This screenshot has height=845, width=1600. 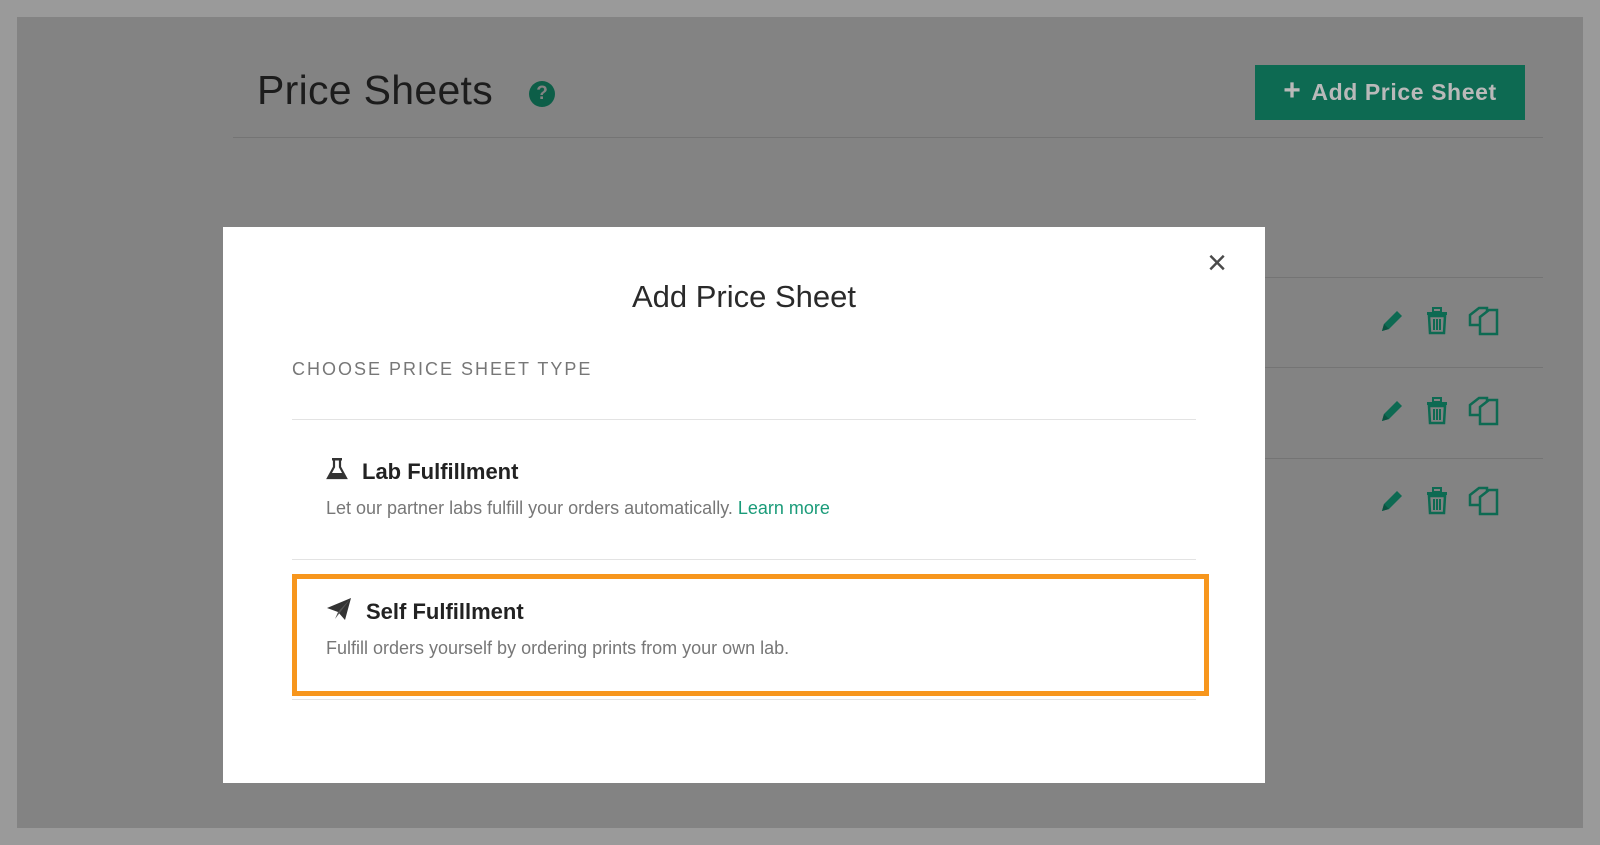 I want to click on help-icon: ?, so click(x=542, y=94).